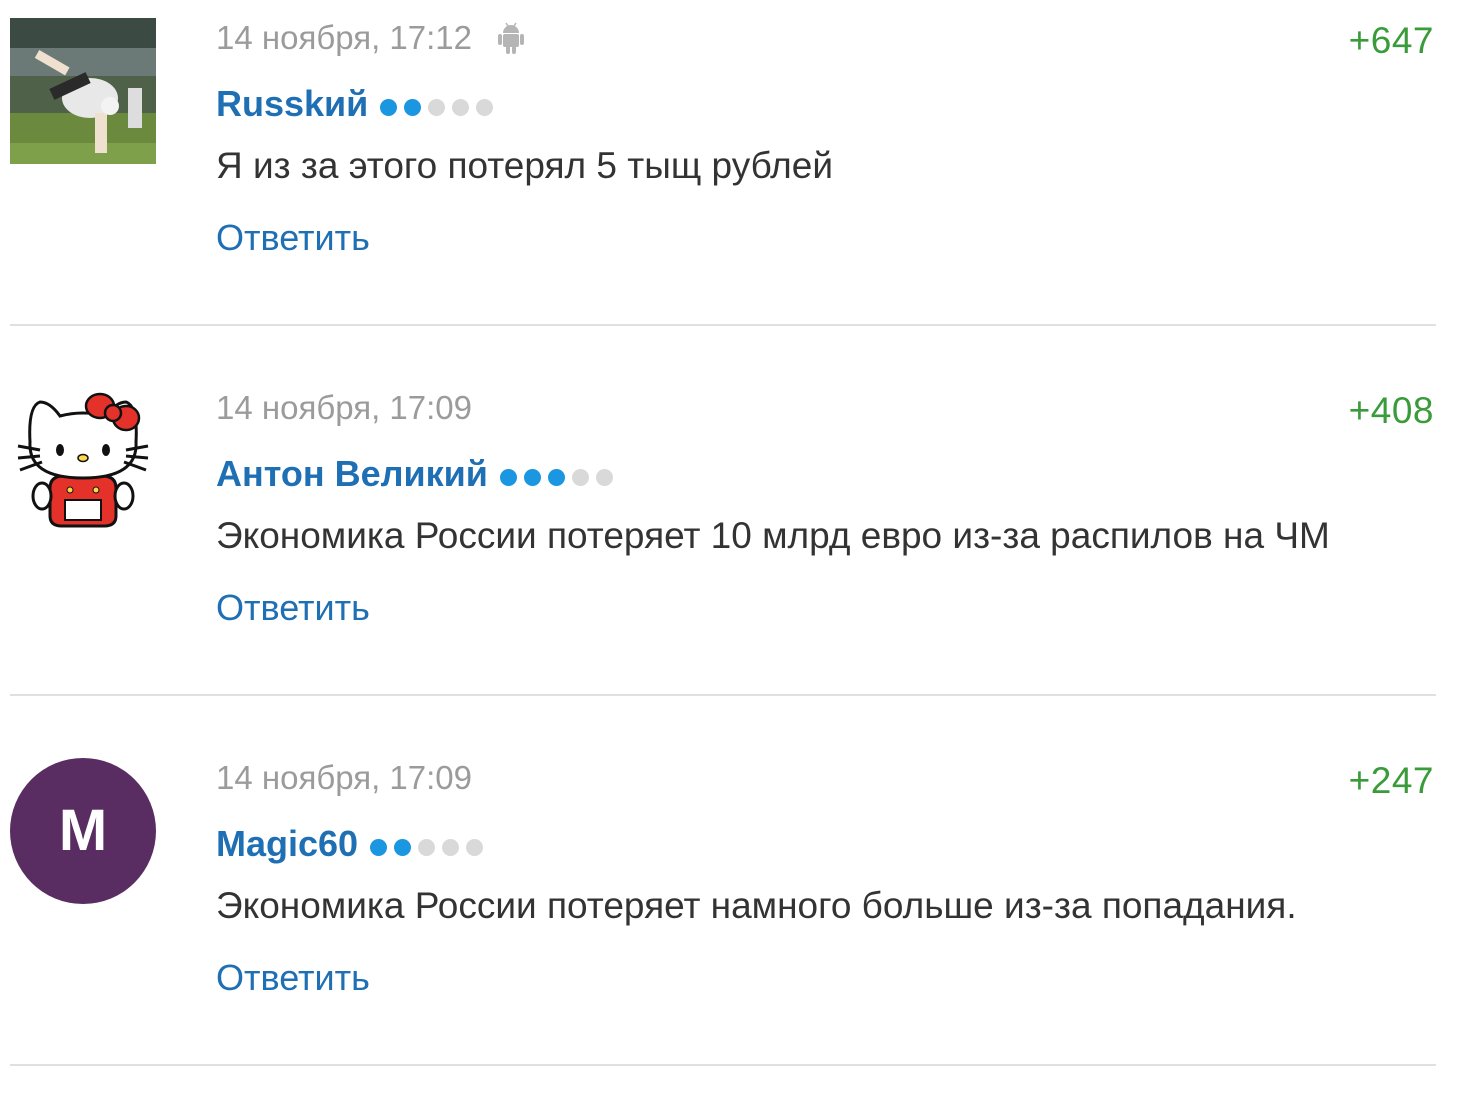 The width and height of the screenshot is (1460, 1110). What do you see at coordinates (1391, 410) in the screenshot?
I see `comment-rating: +408` at bounding box center [1391, 410].